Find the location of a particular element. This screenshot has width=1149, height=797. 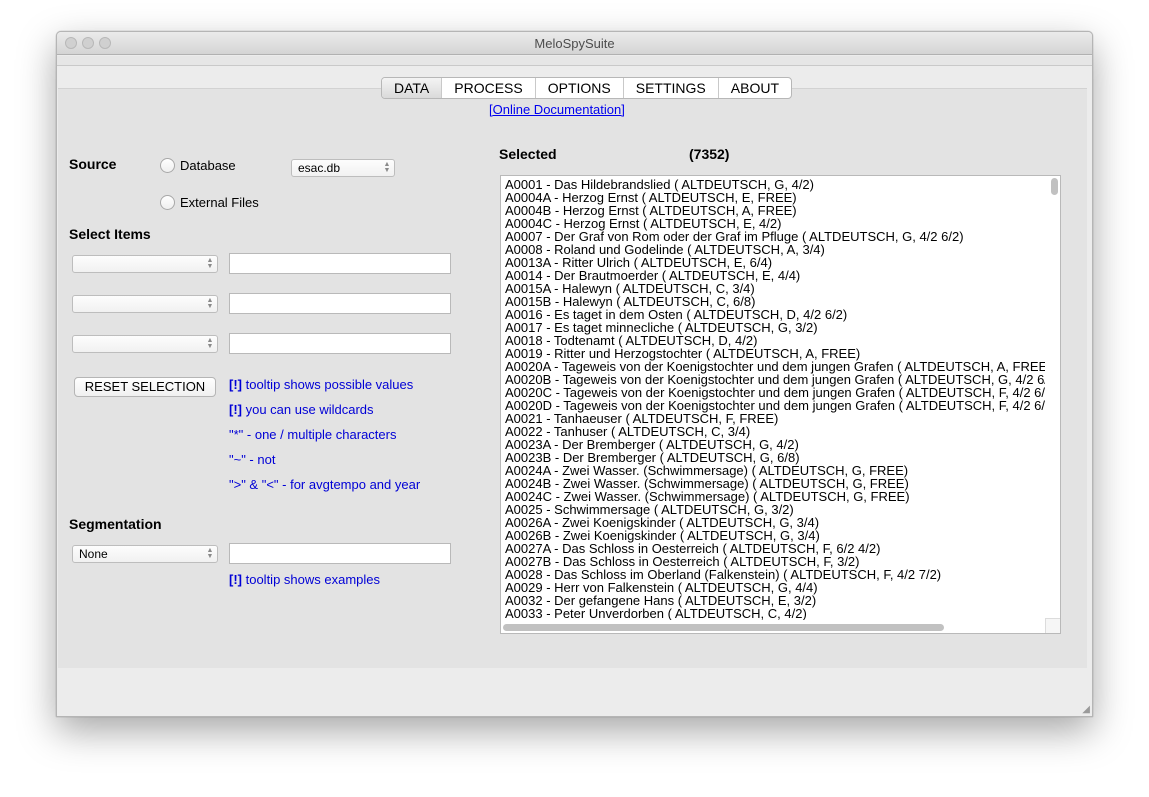

database-select: esac.db ▲ ▼ is located at coordinates (343, 168).